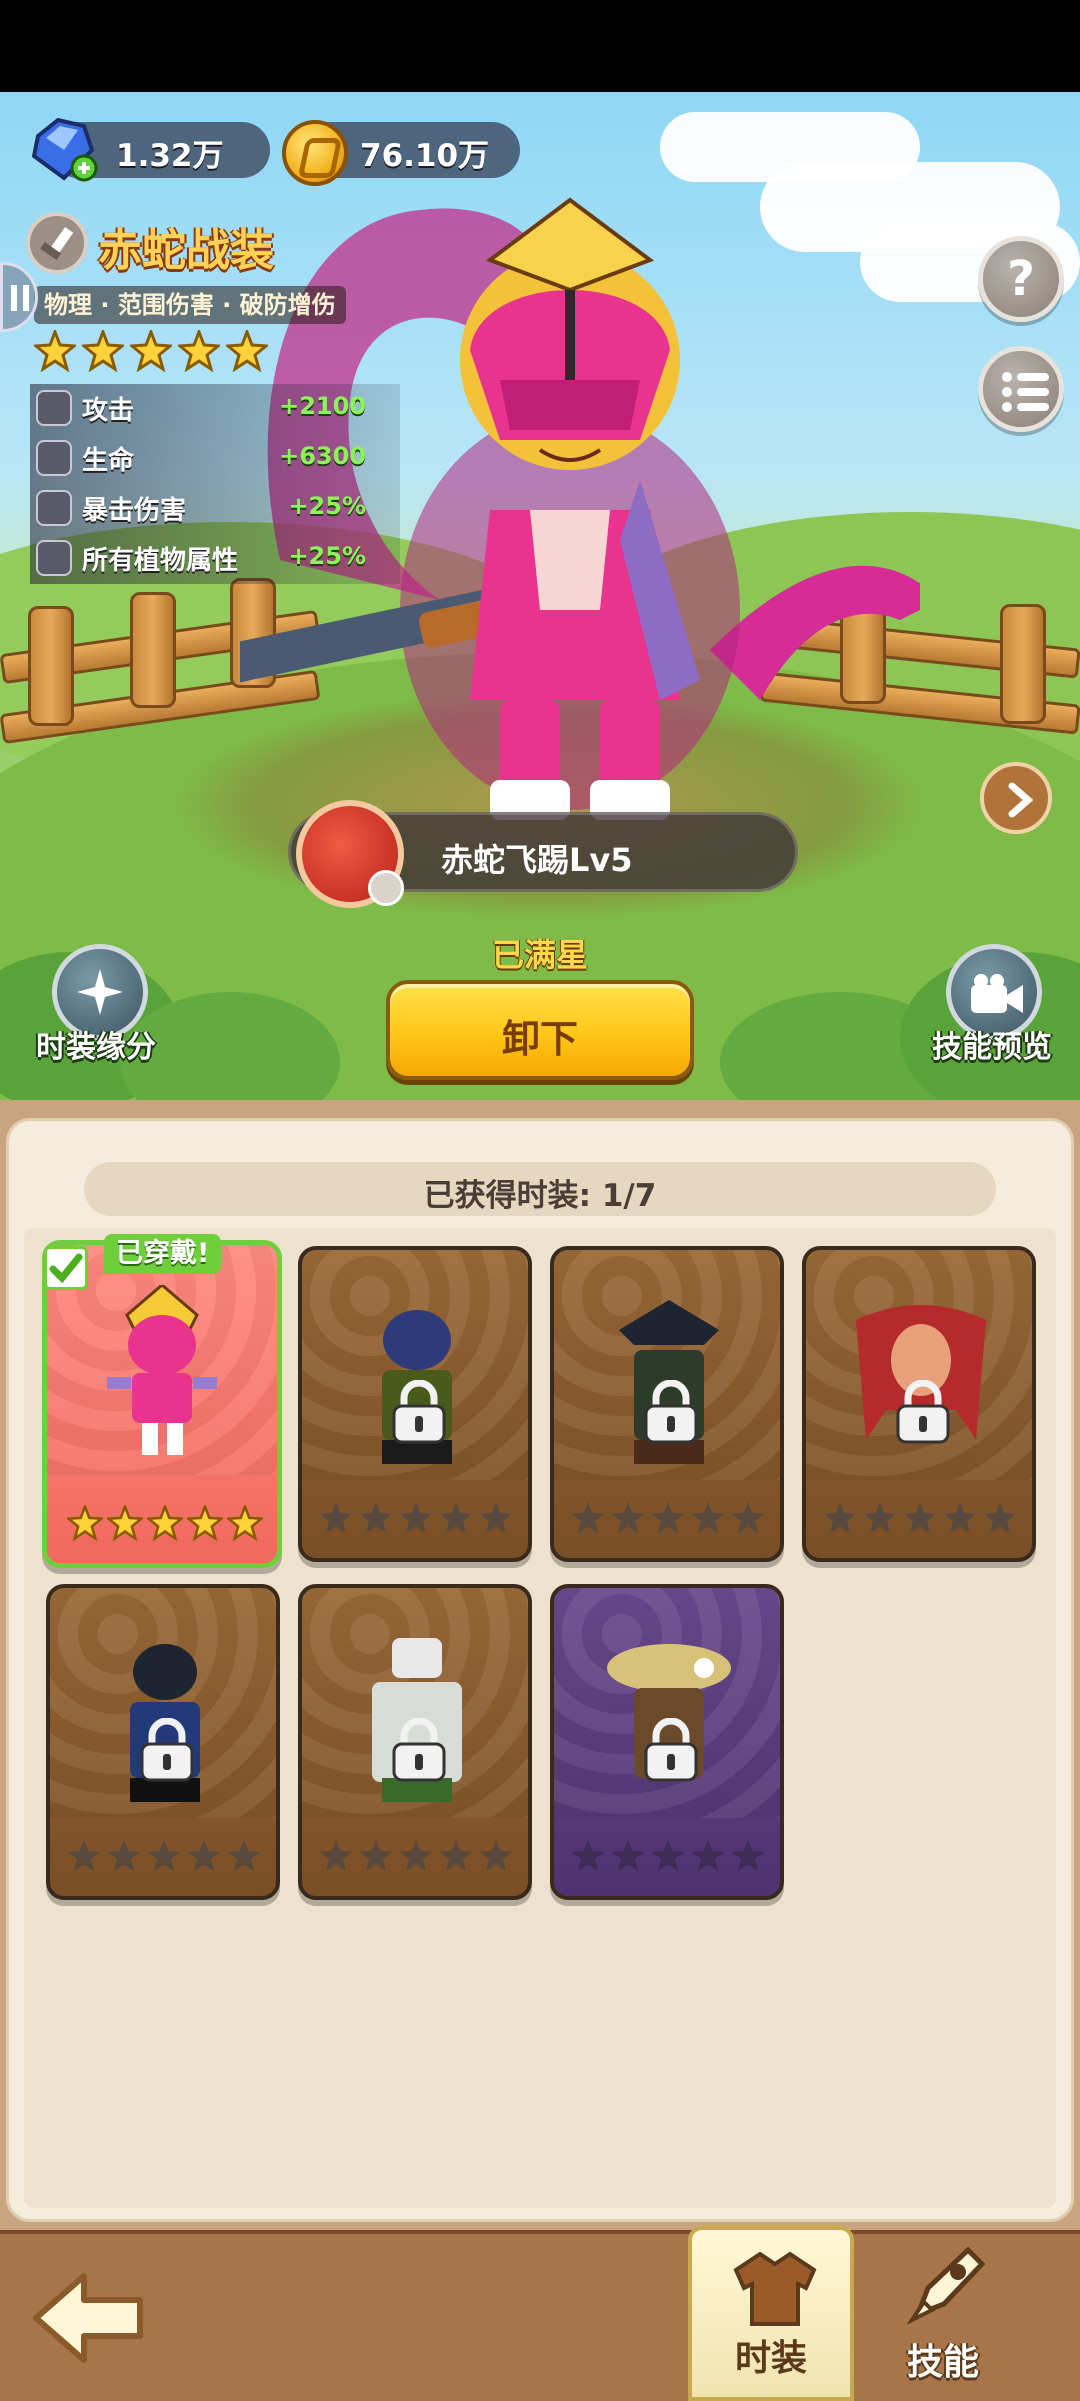 Image resolution: width=1080 pixels, height=2401 pixels. I want to click on costume-figure, so click(162, 1370).